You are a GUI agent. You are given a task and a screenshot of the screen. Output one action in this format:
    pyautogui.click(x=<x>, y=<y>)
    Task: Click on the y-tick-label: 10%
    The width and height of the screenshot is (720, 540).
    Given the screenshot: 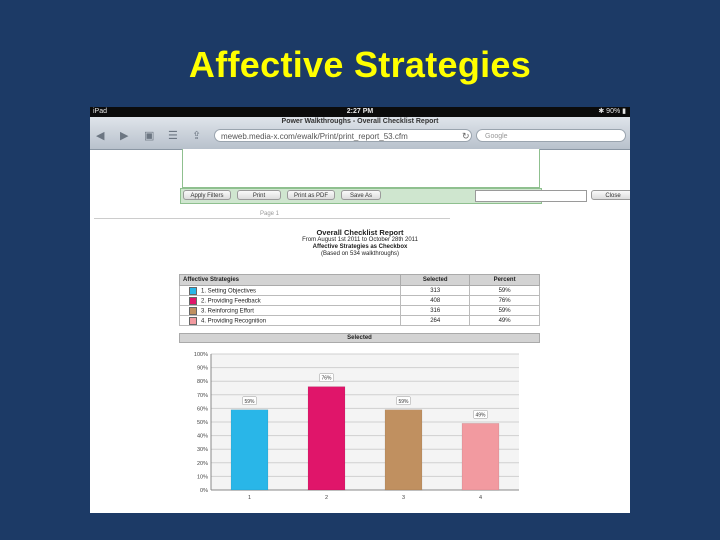 What is the action you would take?
    pyautogui.click(x=202, y=477)
    